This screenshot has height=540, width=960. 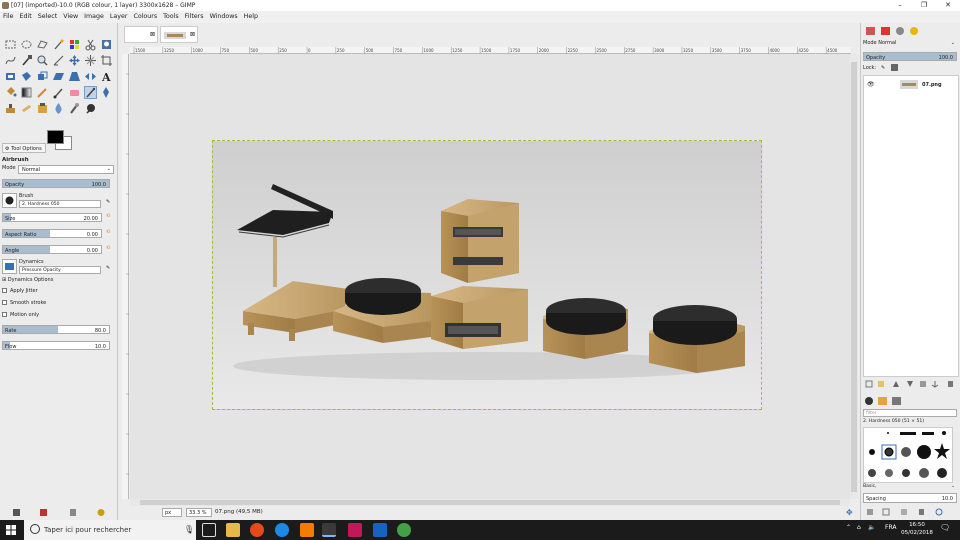 What do you see at coordinates (24, 148) in the screenshot?
I see `tab-tool-options: ⚙ Tool Options` at bounding box center [24, 148].